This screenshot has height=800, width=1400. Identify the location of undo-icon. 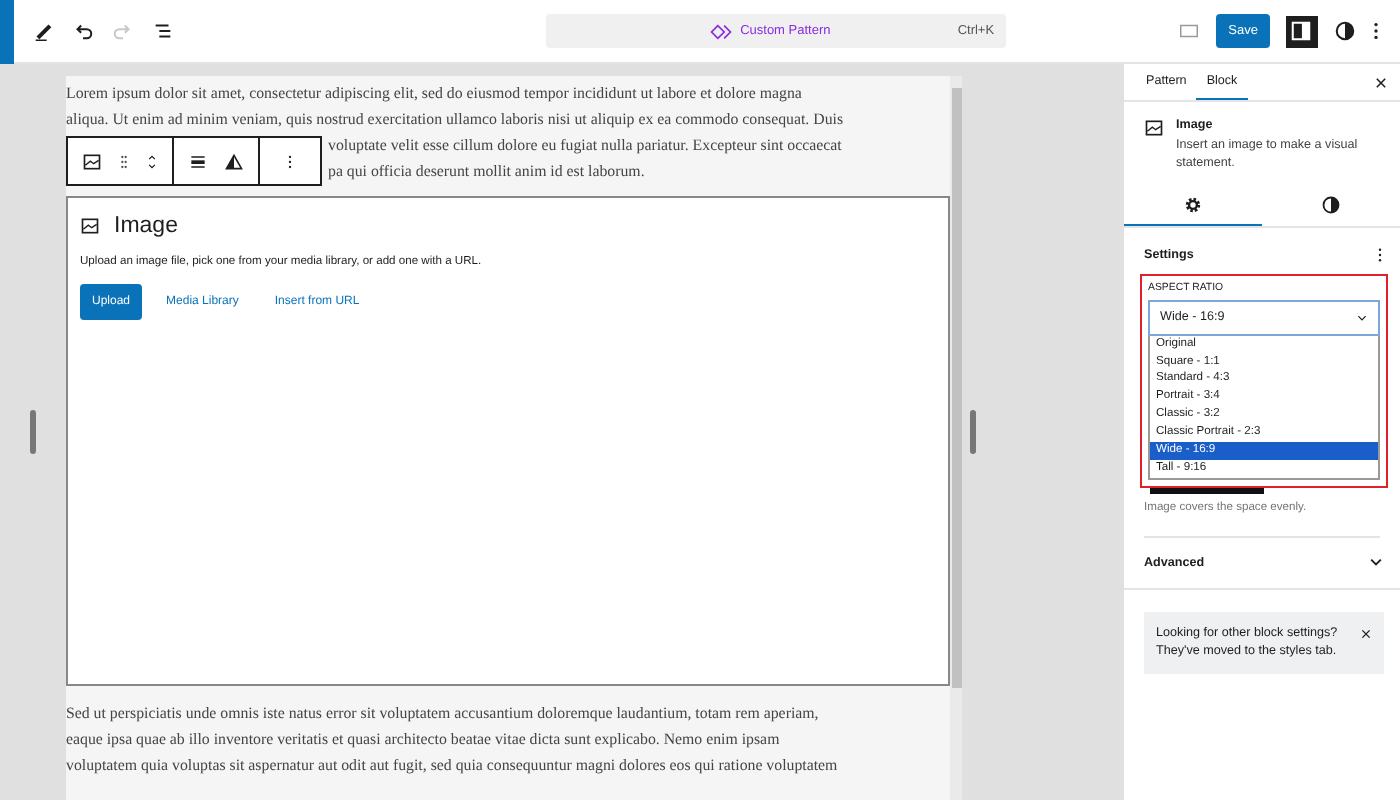
(83, 31).